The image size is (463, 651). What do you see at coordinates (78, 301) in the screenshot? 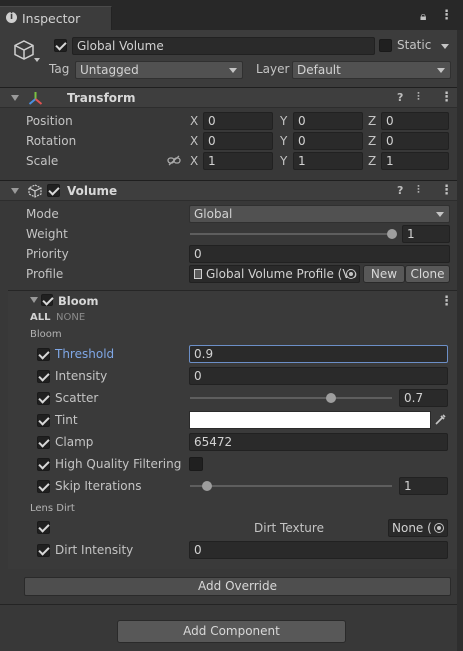
I see `bloom-title: Bloom` at bounding box center [78, 301].